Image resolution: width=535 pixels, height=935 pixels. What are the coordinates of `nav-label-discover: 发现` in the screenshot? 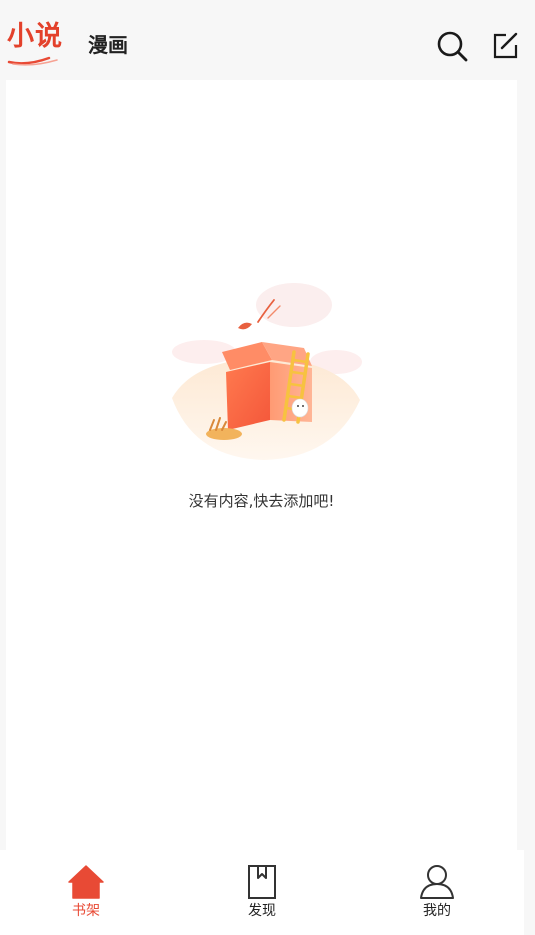 It's located at (262, 911).